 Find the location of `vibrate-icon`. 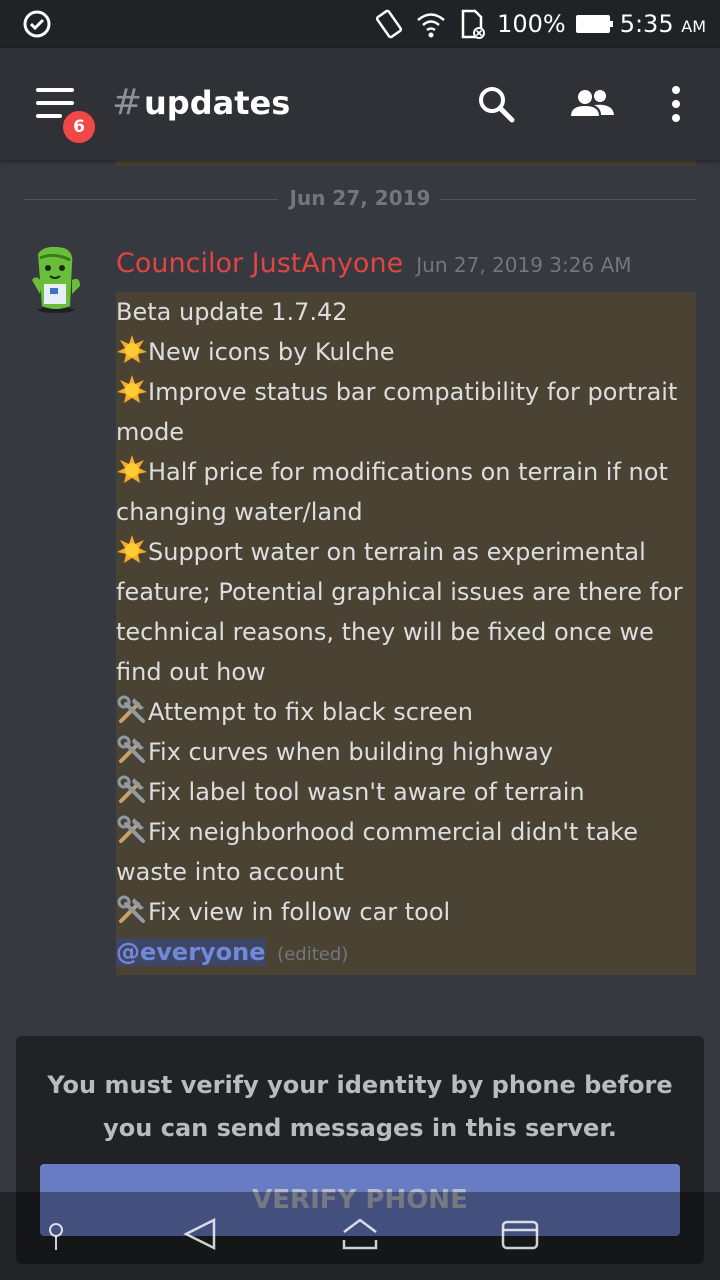

vibrate-icon is located at coordinates (389, 24).